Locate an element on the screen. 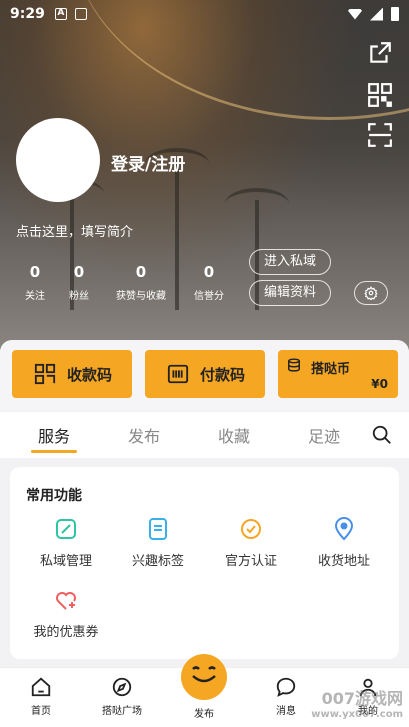 The width and height of the screenshot is (409, 727). location-icon is located at coordinates (344, 529).